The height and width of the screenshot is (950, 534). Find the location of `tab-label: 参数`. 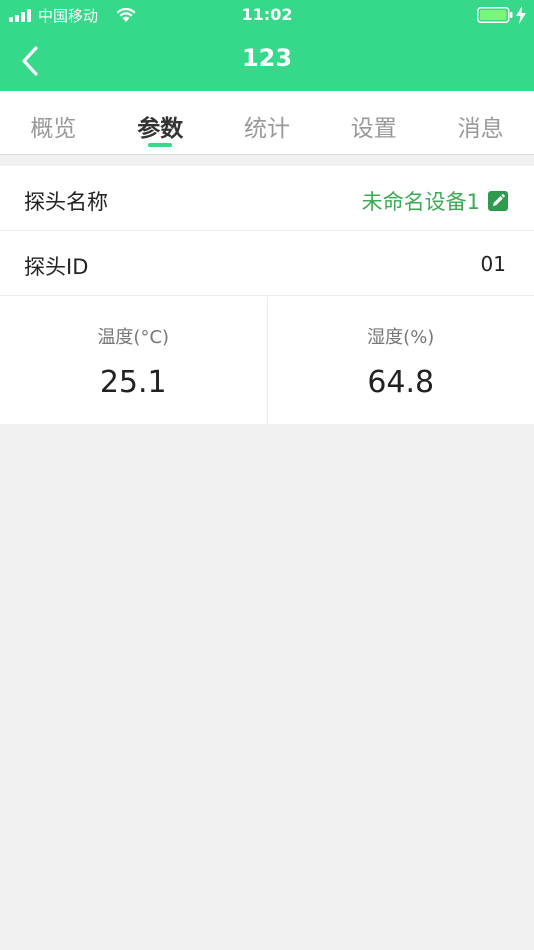

tab-label: 参数 is located at coordinates (160, 129).